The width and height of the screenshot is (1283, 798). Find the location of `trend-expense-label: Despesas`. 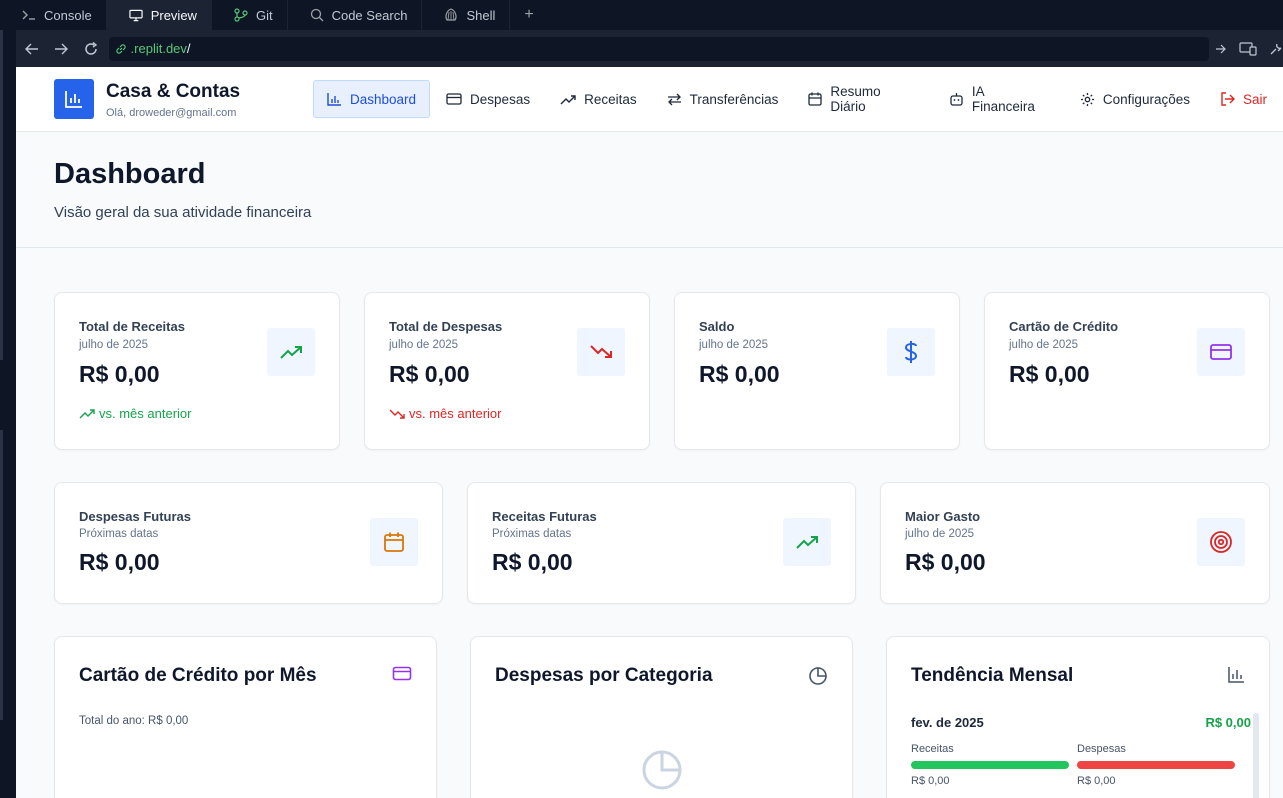

trend-expense-label: Despesas is located at coordinates (1101, 749).